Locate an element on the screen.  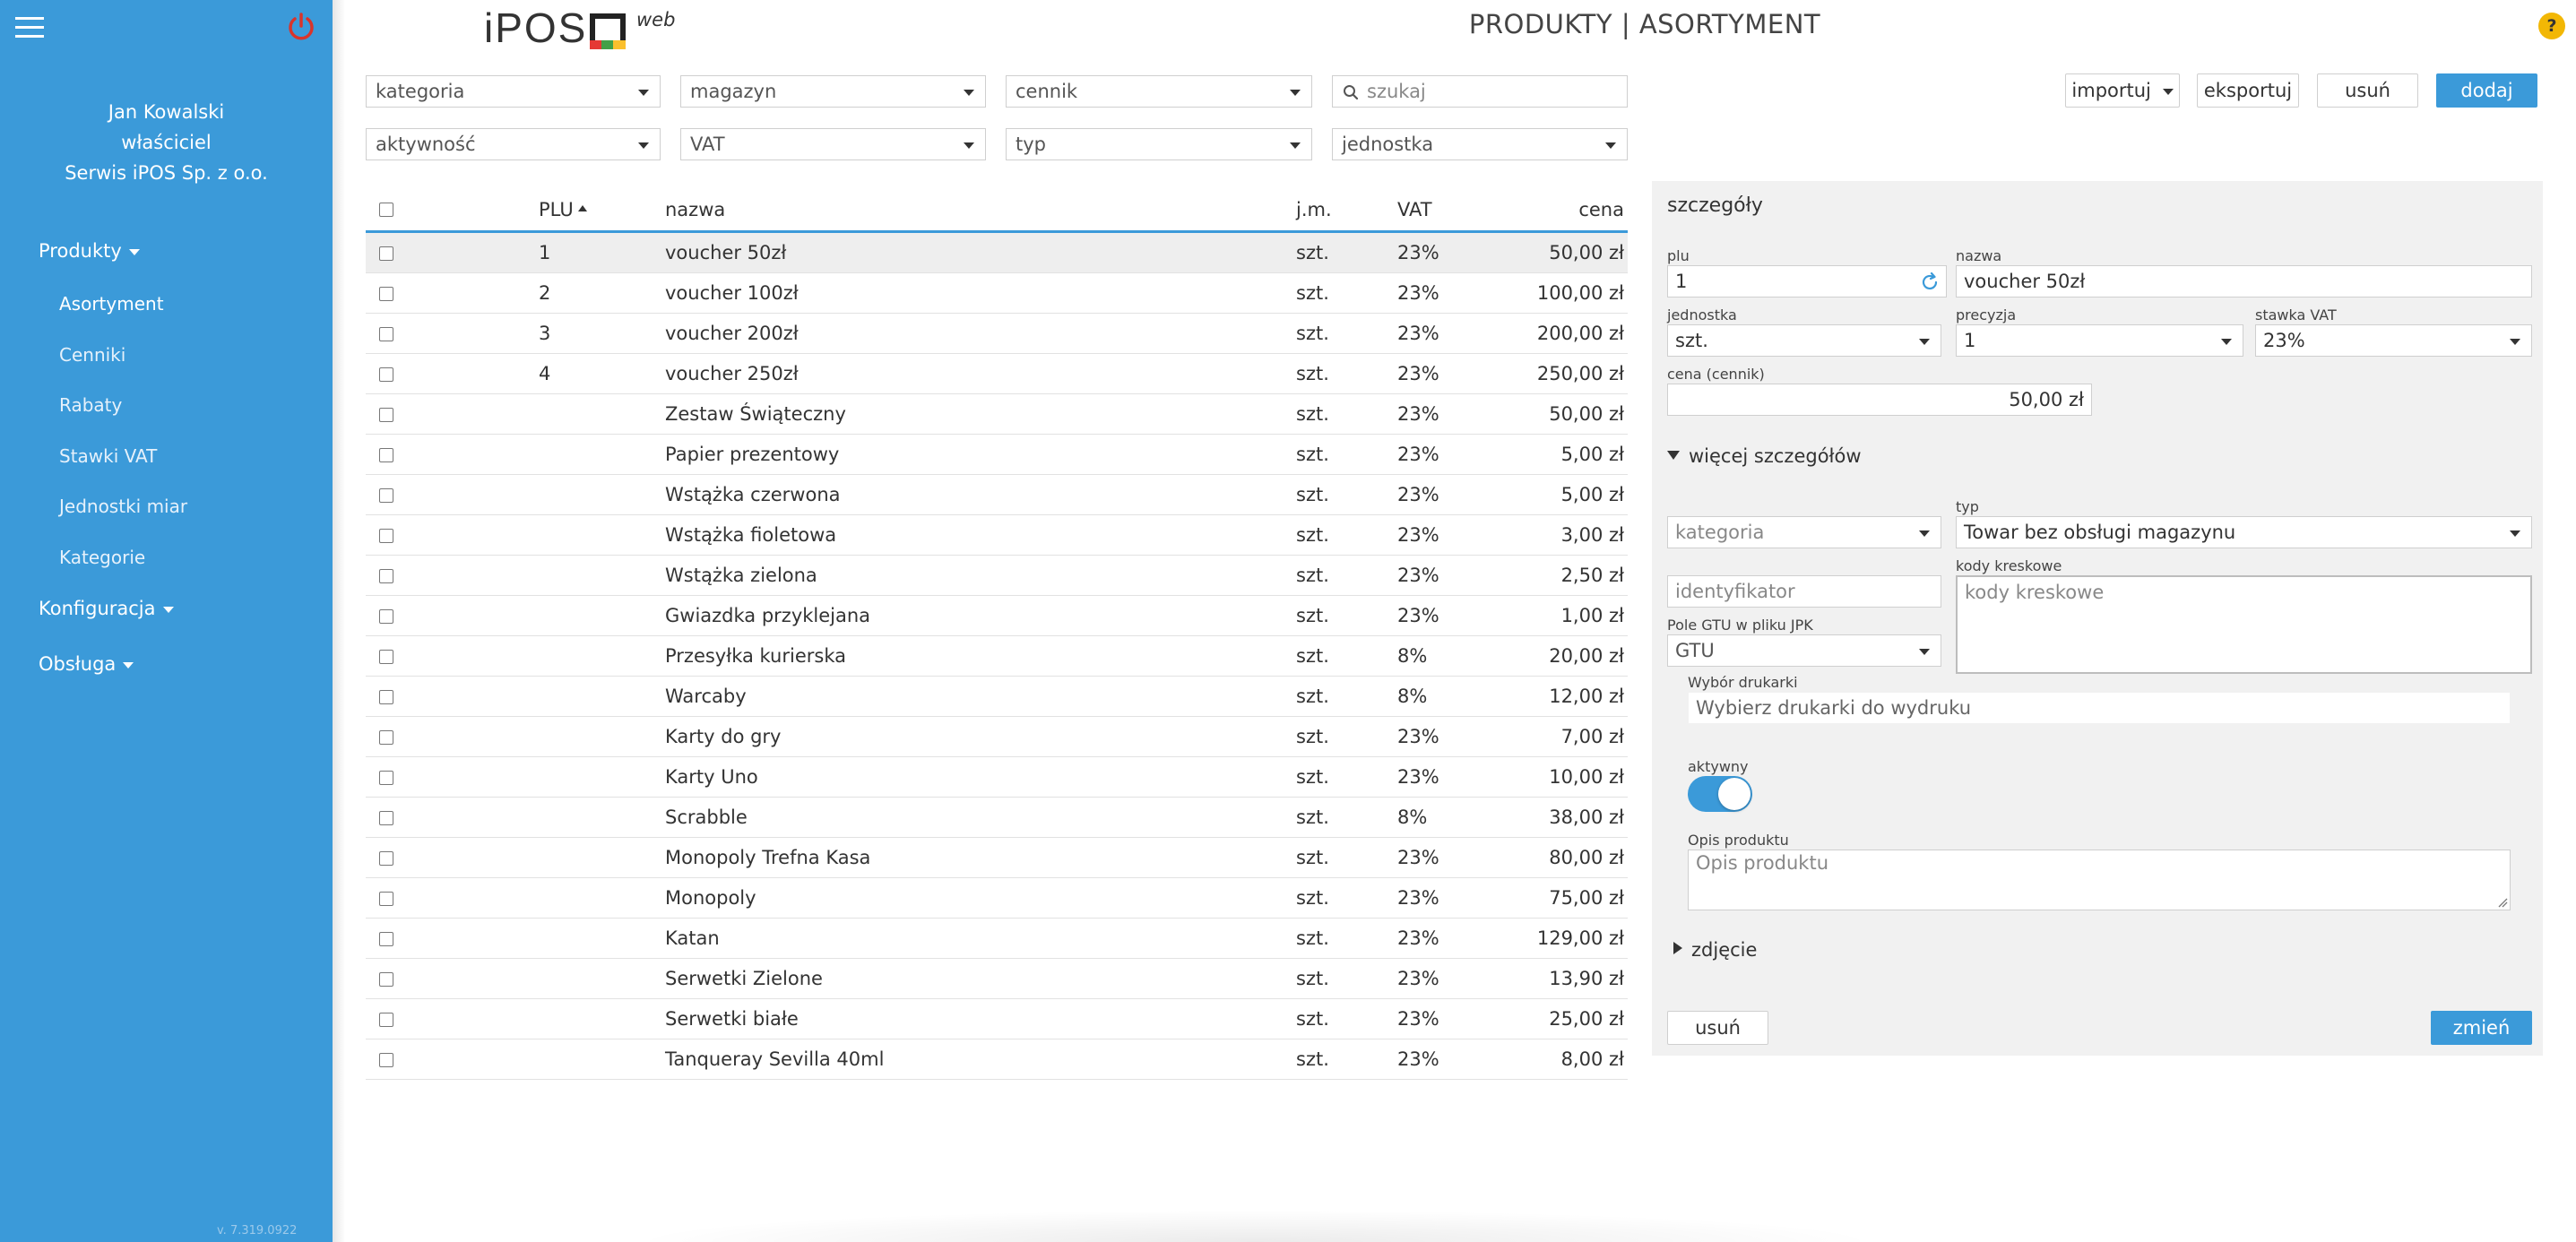
kategoria-select: kategoria is located at coordinates (1804, 532).